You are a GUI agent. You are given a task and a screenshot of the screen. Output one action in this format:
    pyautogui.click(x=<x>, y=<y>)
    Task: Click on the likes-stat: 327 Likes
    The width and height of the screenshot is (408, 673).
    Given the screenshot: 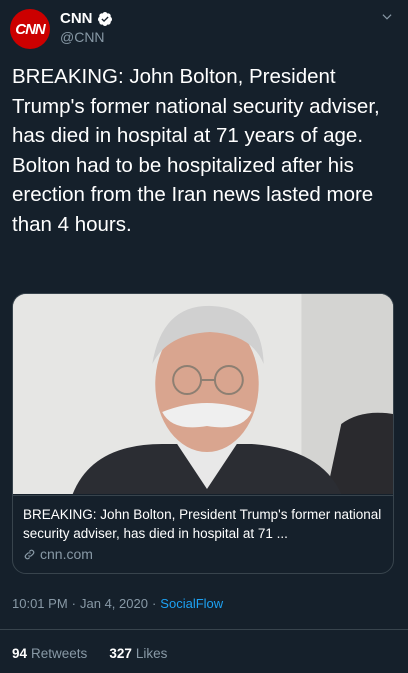 What is the action you would take?
    pyautogui.click(x=138, y=653)
    